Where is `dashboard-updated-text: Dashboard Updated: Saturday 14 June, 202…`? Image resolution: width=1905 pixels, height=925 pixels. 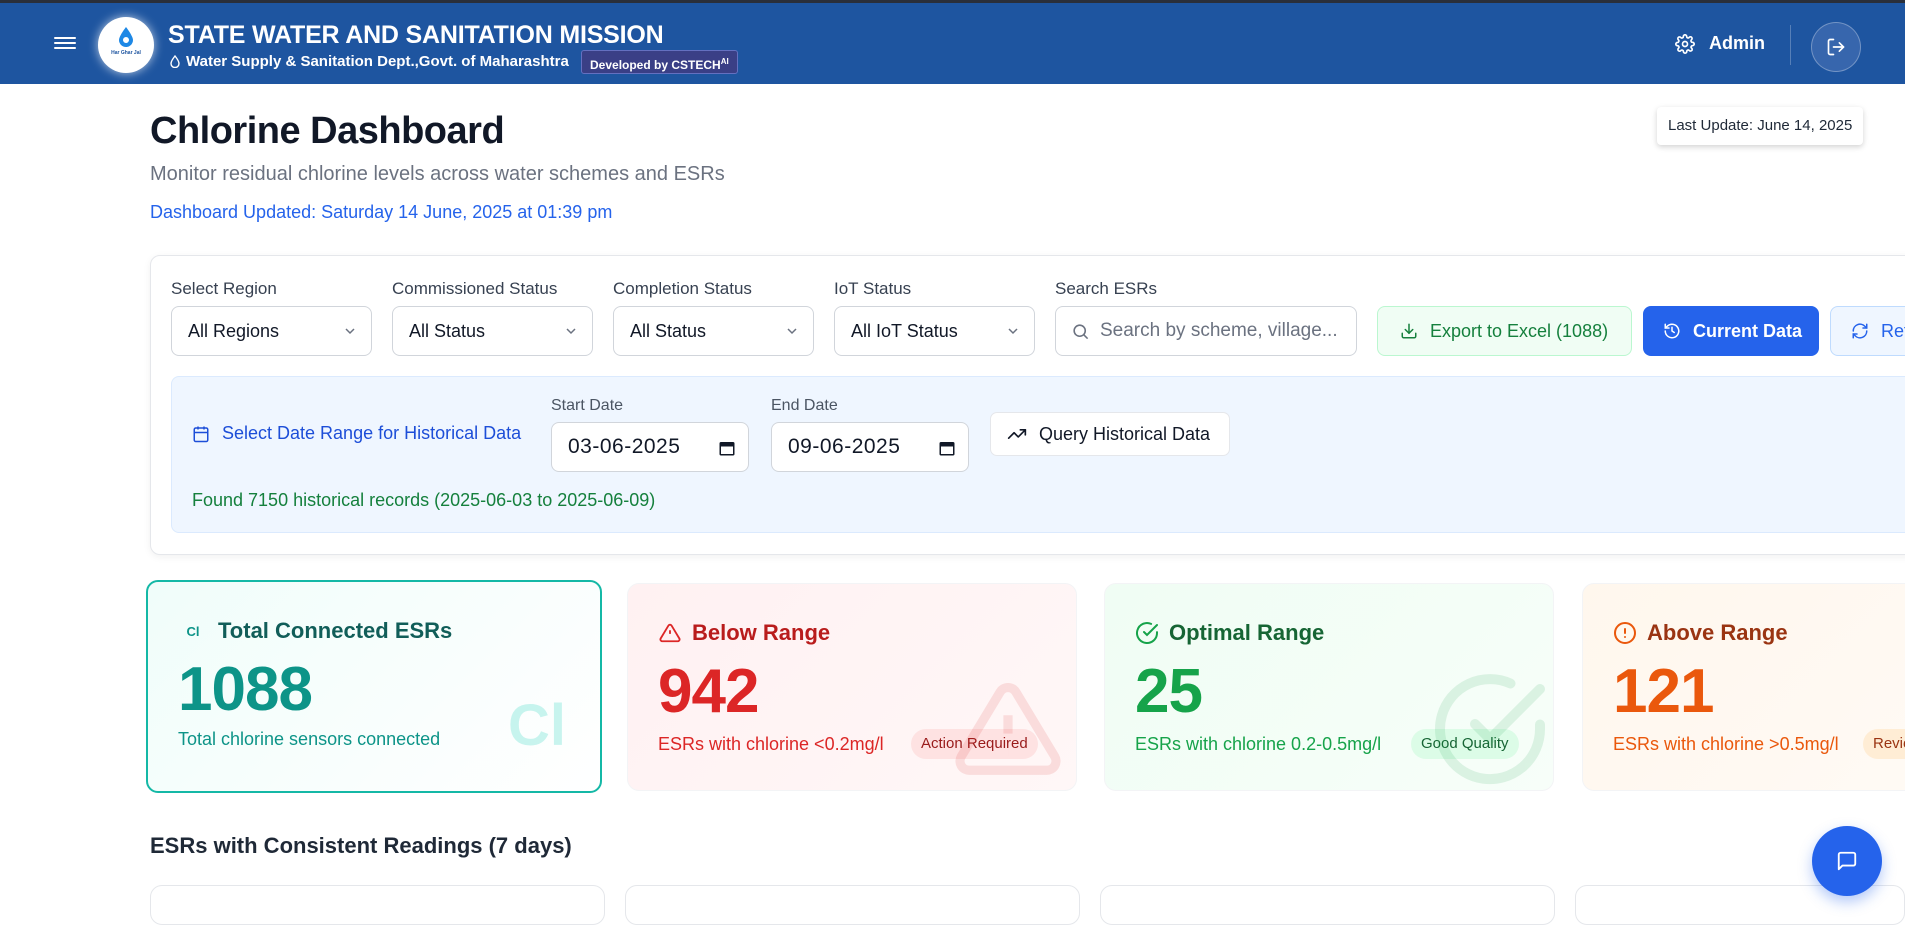 dashboard-updated-text: Dashboard Updated: Saturday 14 June, 202… is located at coordinates (381, 212).